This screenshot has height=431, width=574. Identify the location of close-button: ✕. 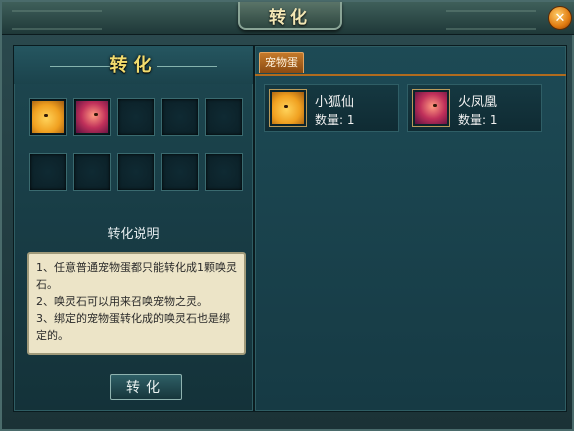
(560, 18).